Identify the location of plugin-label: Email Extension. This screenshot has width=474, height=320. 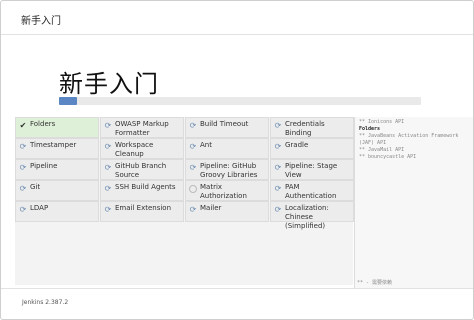
(143, 208).